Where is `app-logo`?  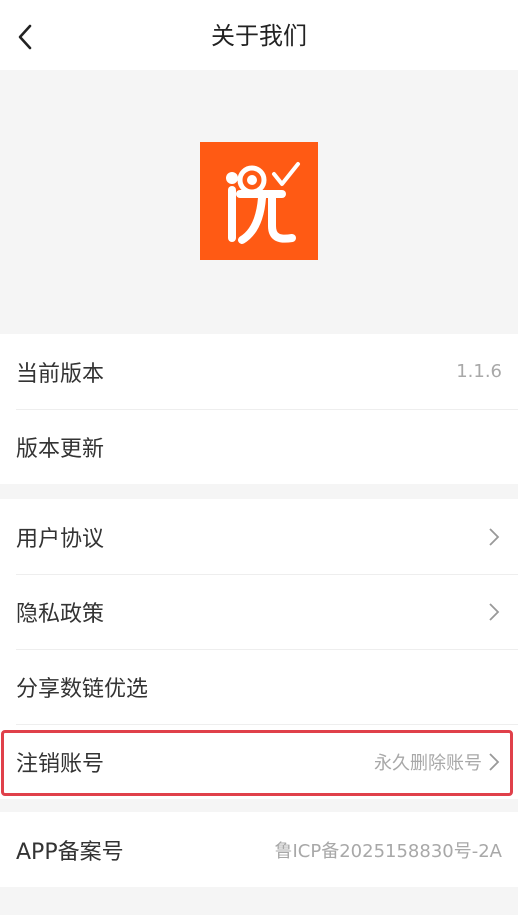
app-logo is located at coordinates (259, 201).